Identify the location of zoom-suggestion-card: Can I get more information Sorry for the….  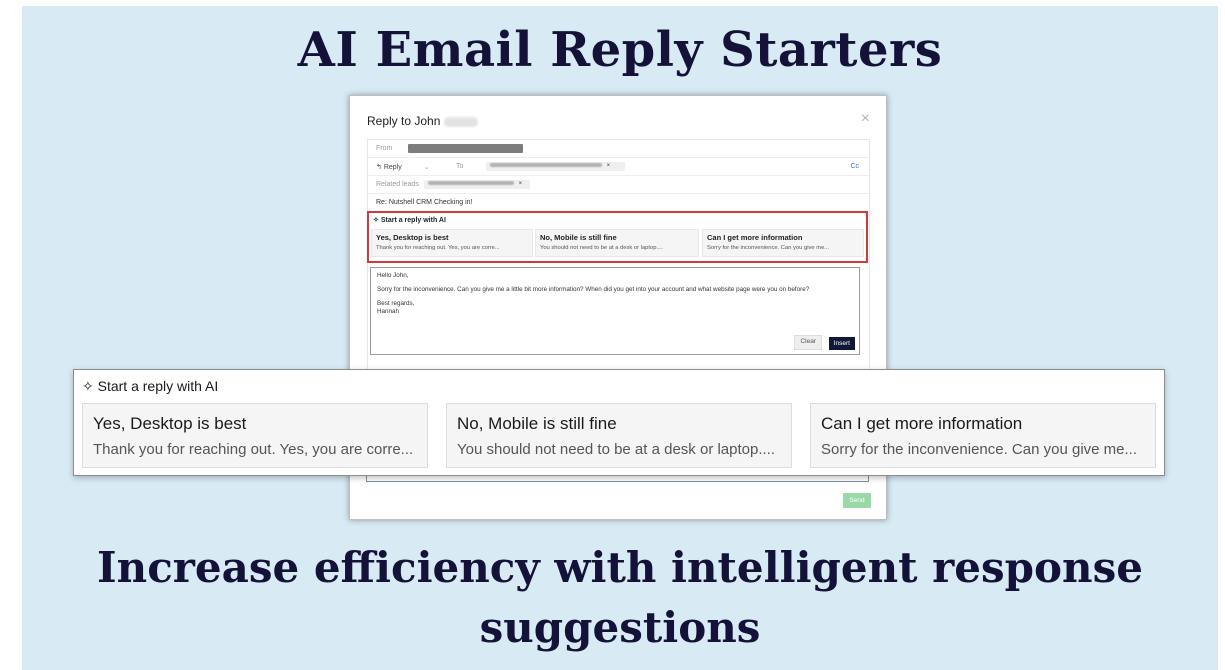
(983, 435).